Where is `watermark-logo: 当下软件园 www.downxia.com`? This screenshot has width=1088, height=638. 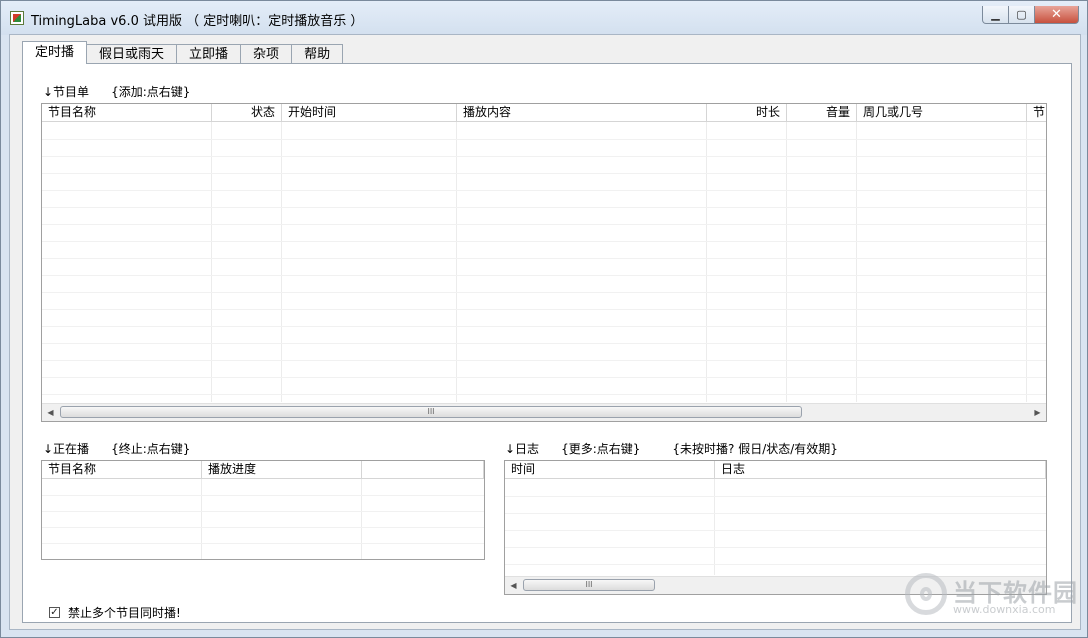 watermark-logo: 当下软件园 www.downxia.com is located at coordinates (993, 598).